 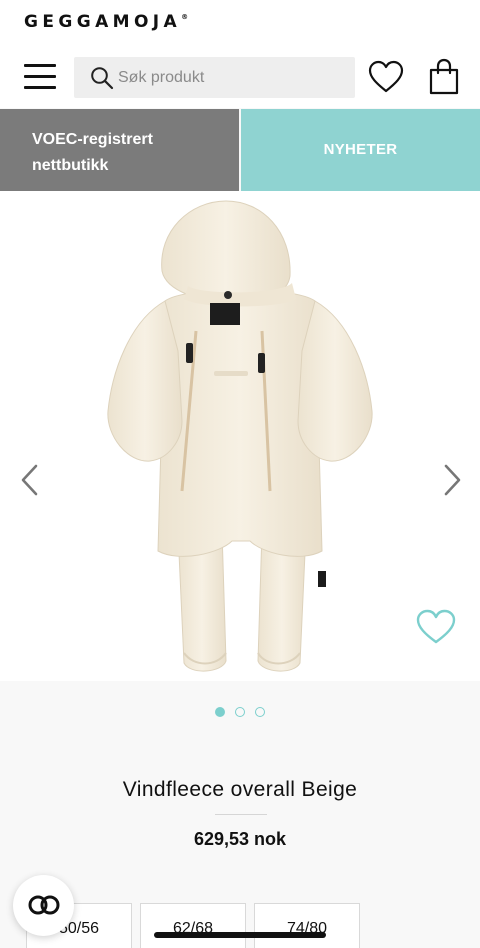 I want to click on news-label: NYHETER, so click(x=360, y=149).